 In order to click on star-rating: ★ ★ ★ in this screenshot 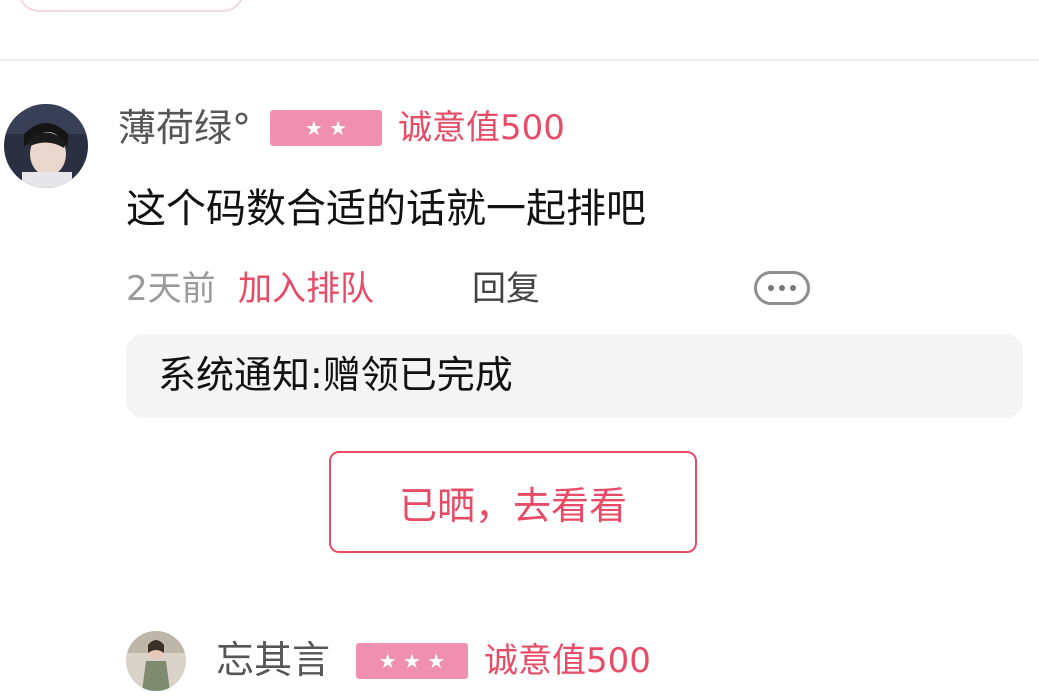, I will do `click(412, 661)`.